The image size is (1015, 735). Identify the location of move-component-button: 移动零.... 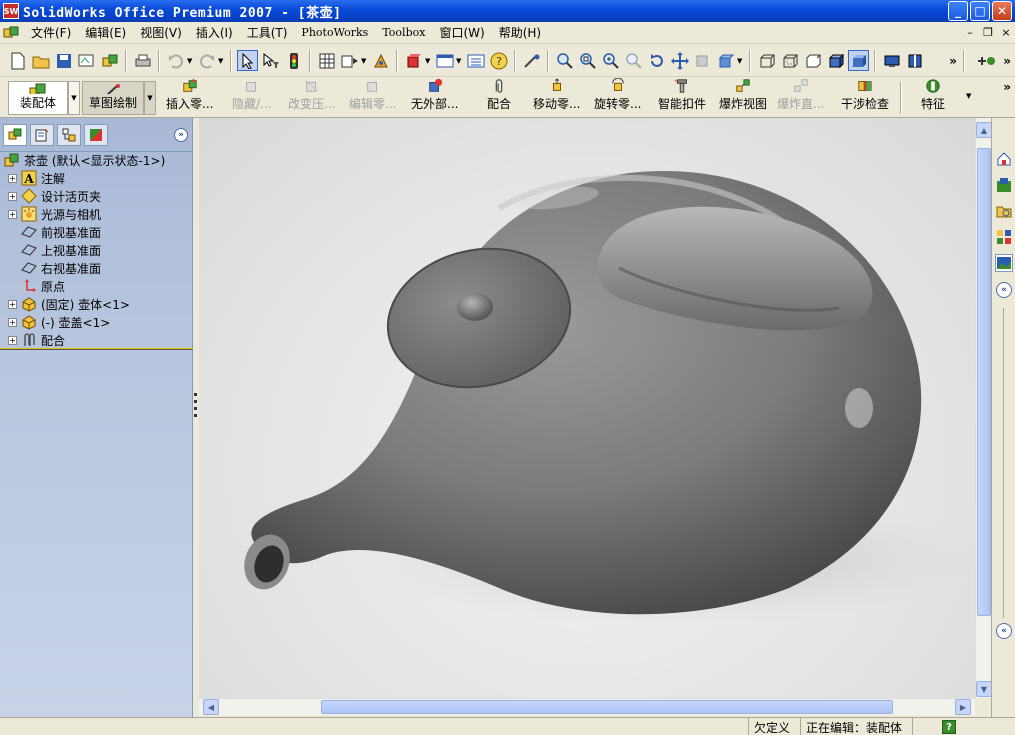
(556, 97).